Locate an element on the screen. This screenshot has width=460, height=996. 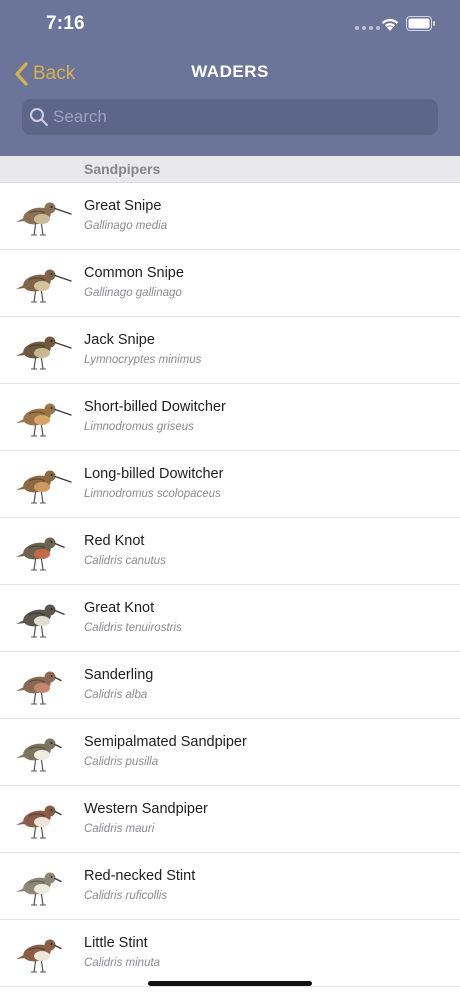
bird-latin-name: Limnodromus scolopaceus is located at coordinates (152, 494).